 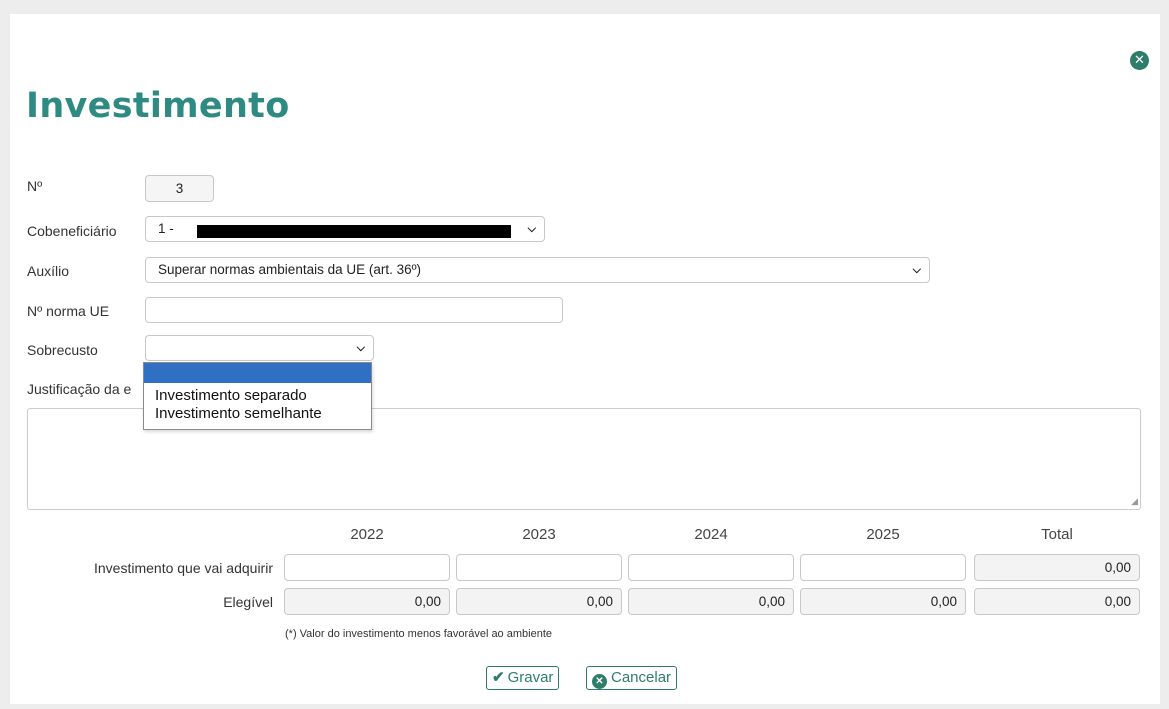 What do you see at coordinates (354, 310) in the screenshot?
I see `norma-ue-input` at bounding box center [354, 310].